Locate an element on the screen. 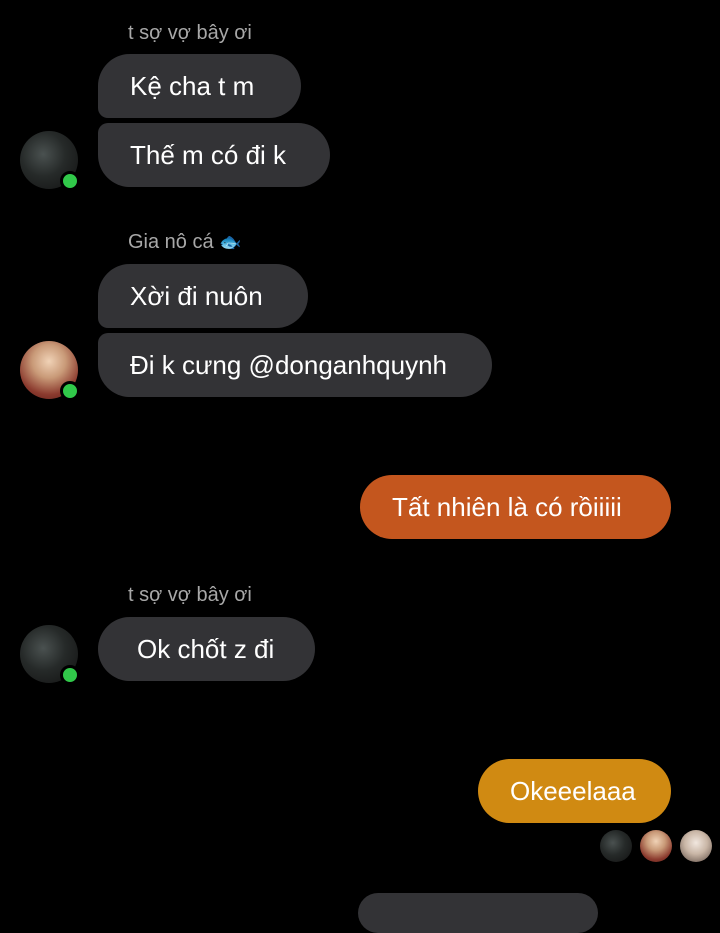  message-bubble: Kệ cha t m is located at coordinates (199, 86).